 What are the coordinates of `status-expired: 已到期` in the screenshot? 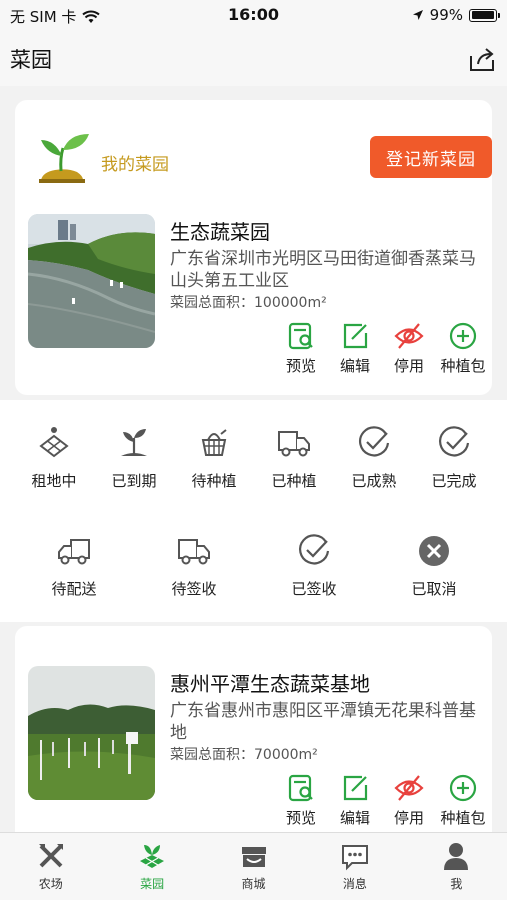 It's located at (134, 457).